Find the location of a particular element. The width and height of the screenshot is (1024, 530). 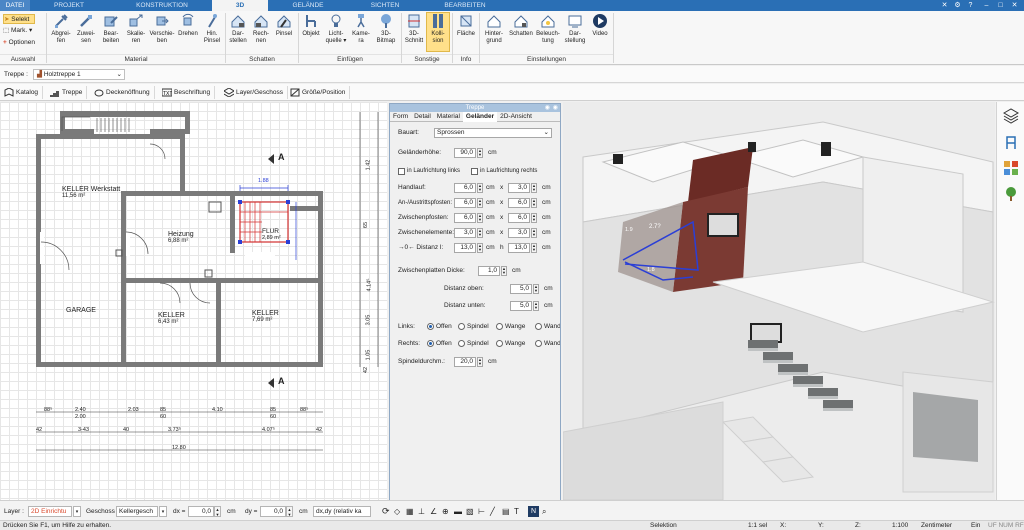

optionen-button: + Optionen is located at coordinates (19, 43).